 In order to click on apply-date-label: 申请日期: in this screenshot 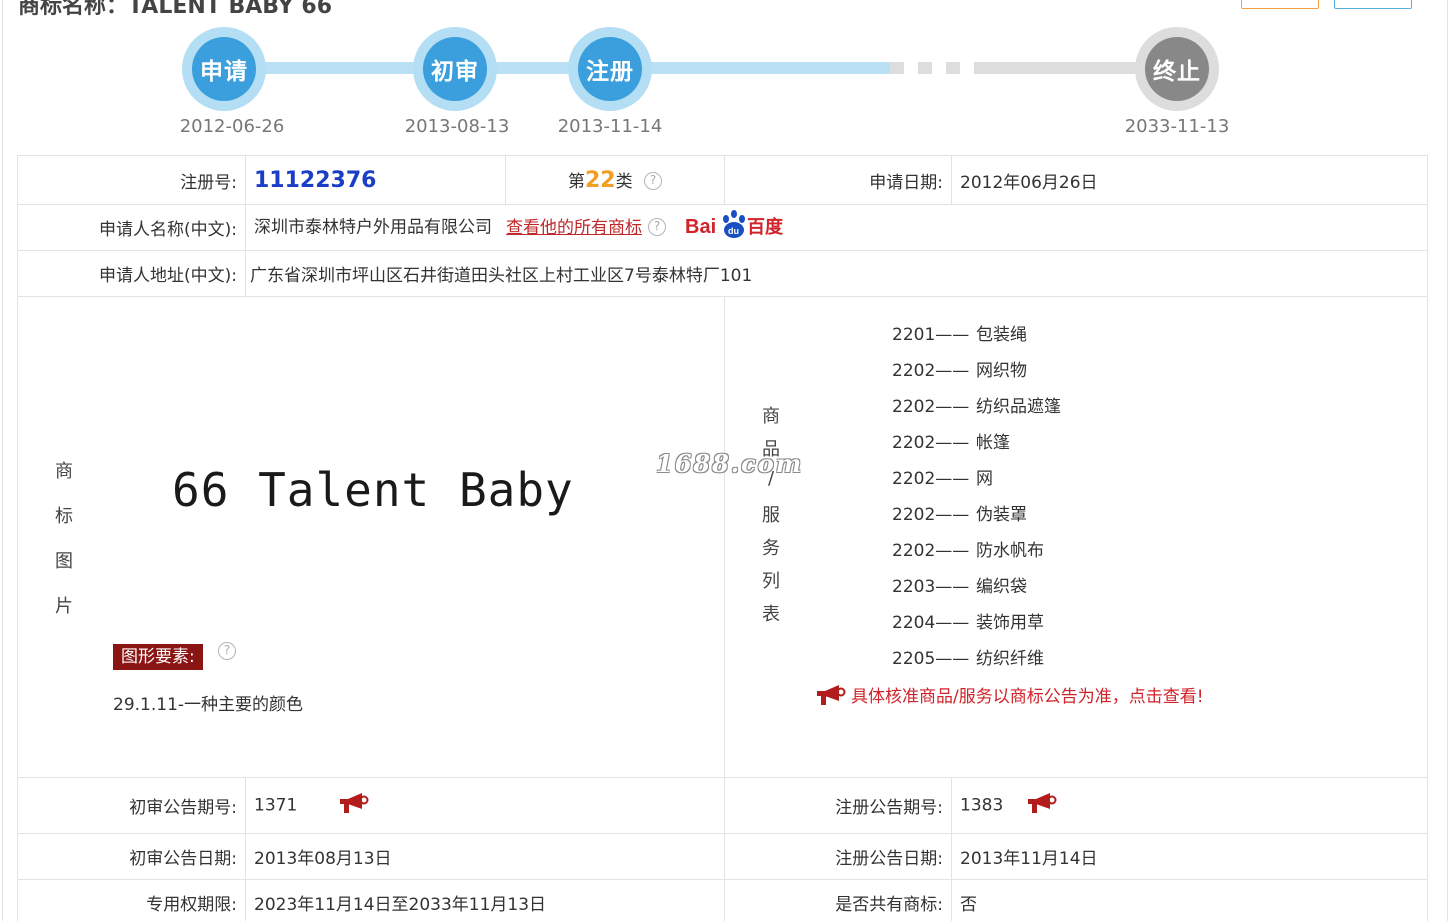, I will do `click(838, 180)`.